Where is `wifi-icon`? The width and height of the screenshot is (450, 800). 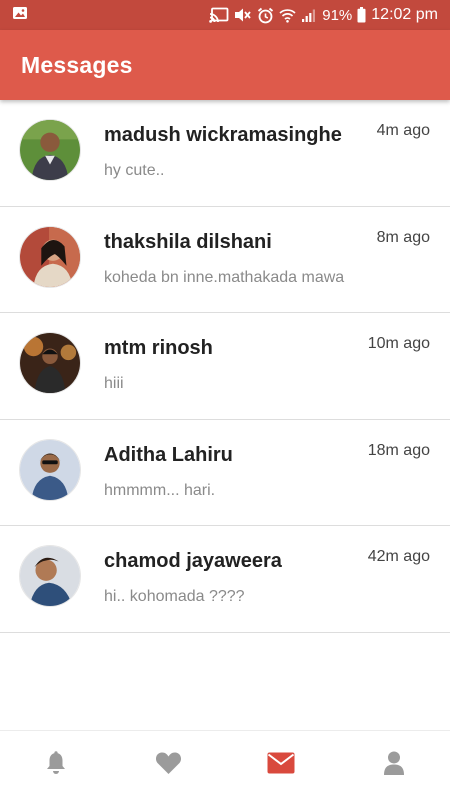
wifi-icon is located at coordinates (287, 15).